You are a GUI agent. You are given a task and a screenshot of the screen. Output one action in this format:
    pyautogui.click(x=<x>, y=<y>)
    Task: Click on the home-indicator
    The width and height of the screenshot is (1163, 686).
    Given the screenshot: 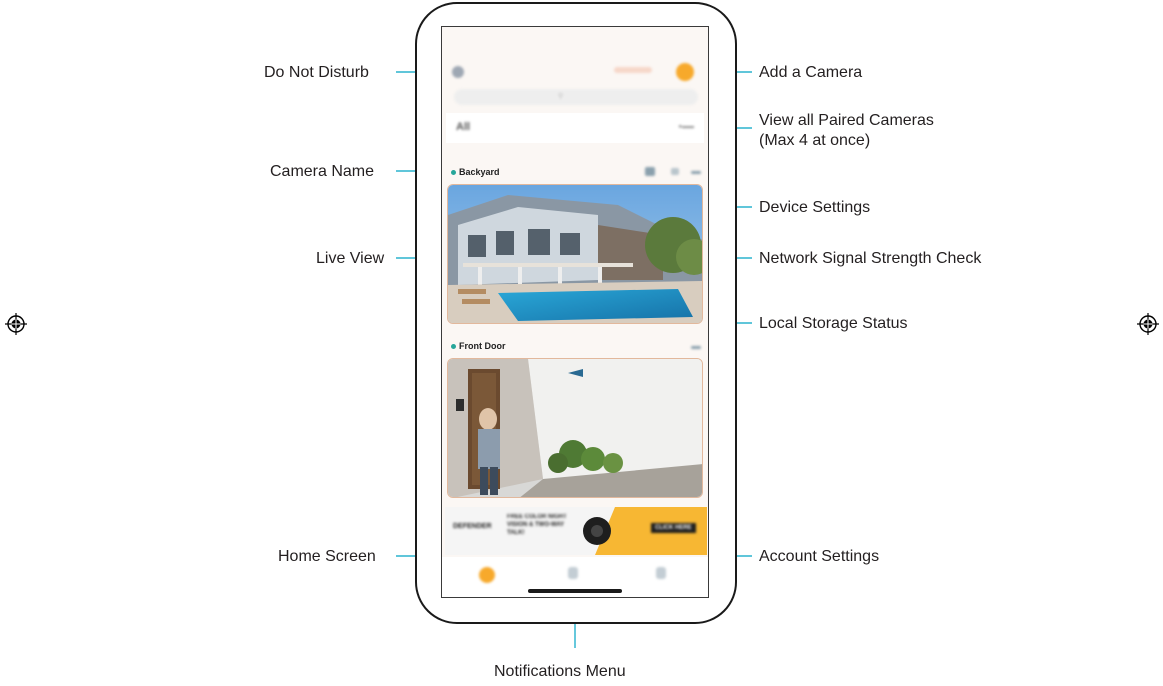 What is the action you would take?
    pyautogui.click(x=575, y=591)
    